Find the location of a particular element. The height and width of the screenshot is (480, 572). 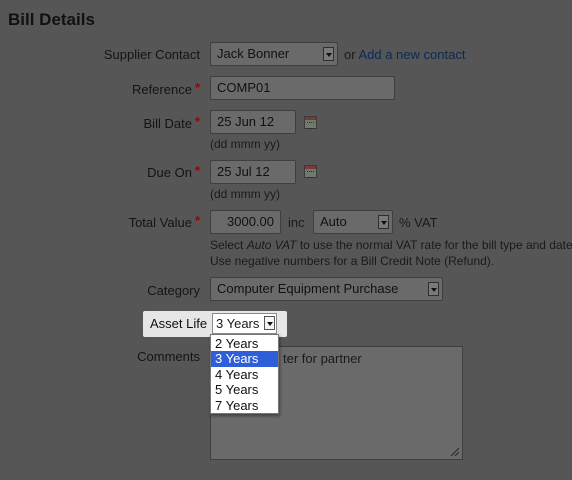

vat-select: Auto is located at coordinates (353, 222).